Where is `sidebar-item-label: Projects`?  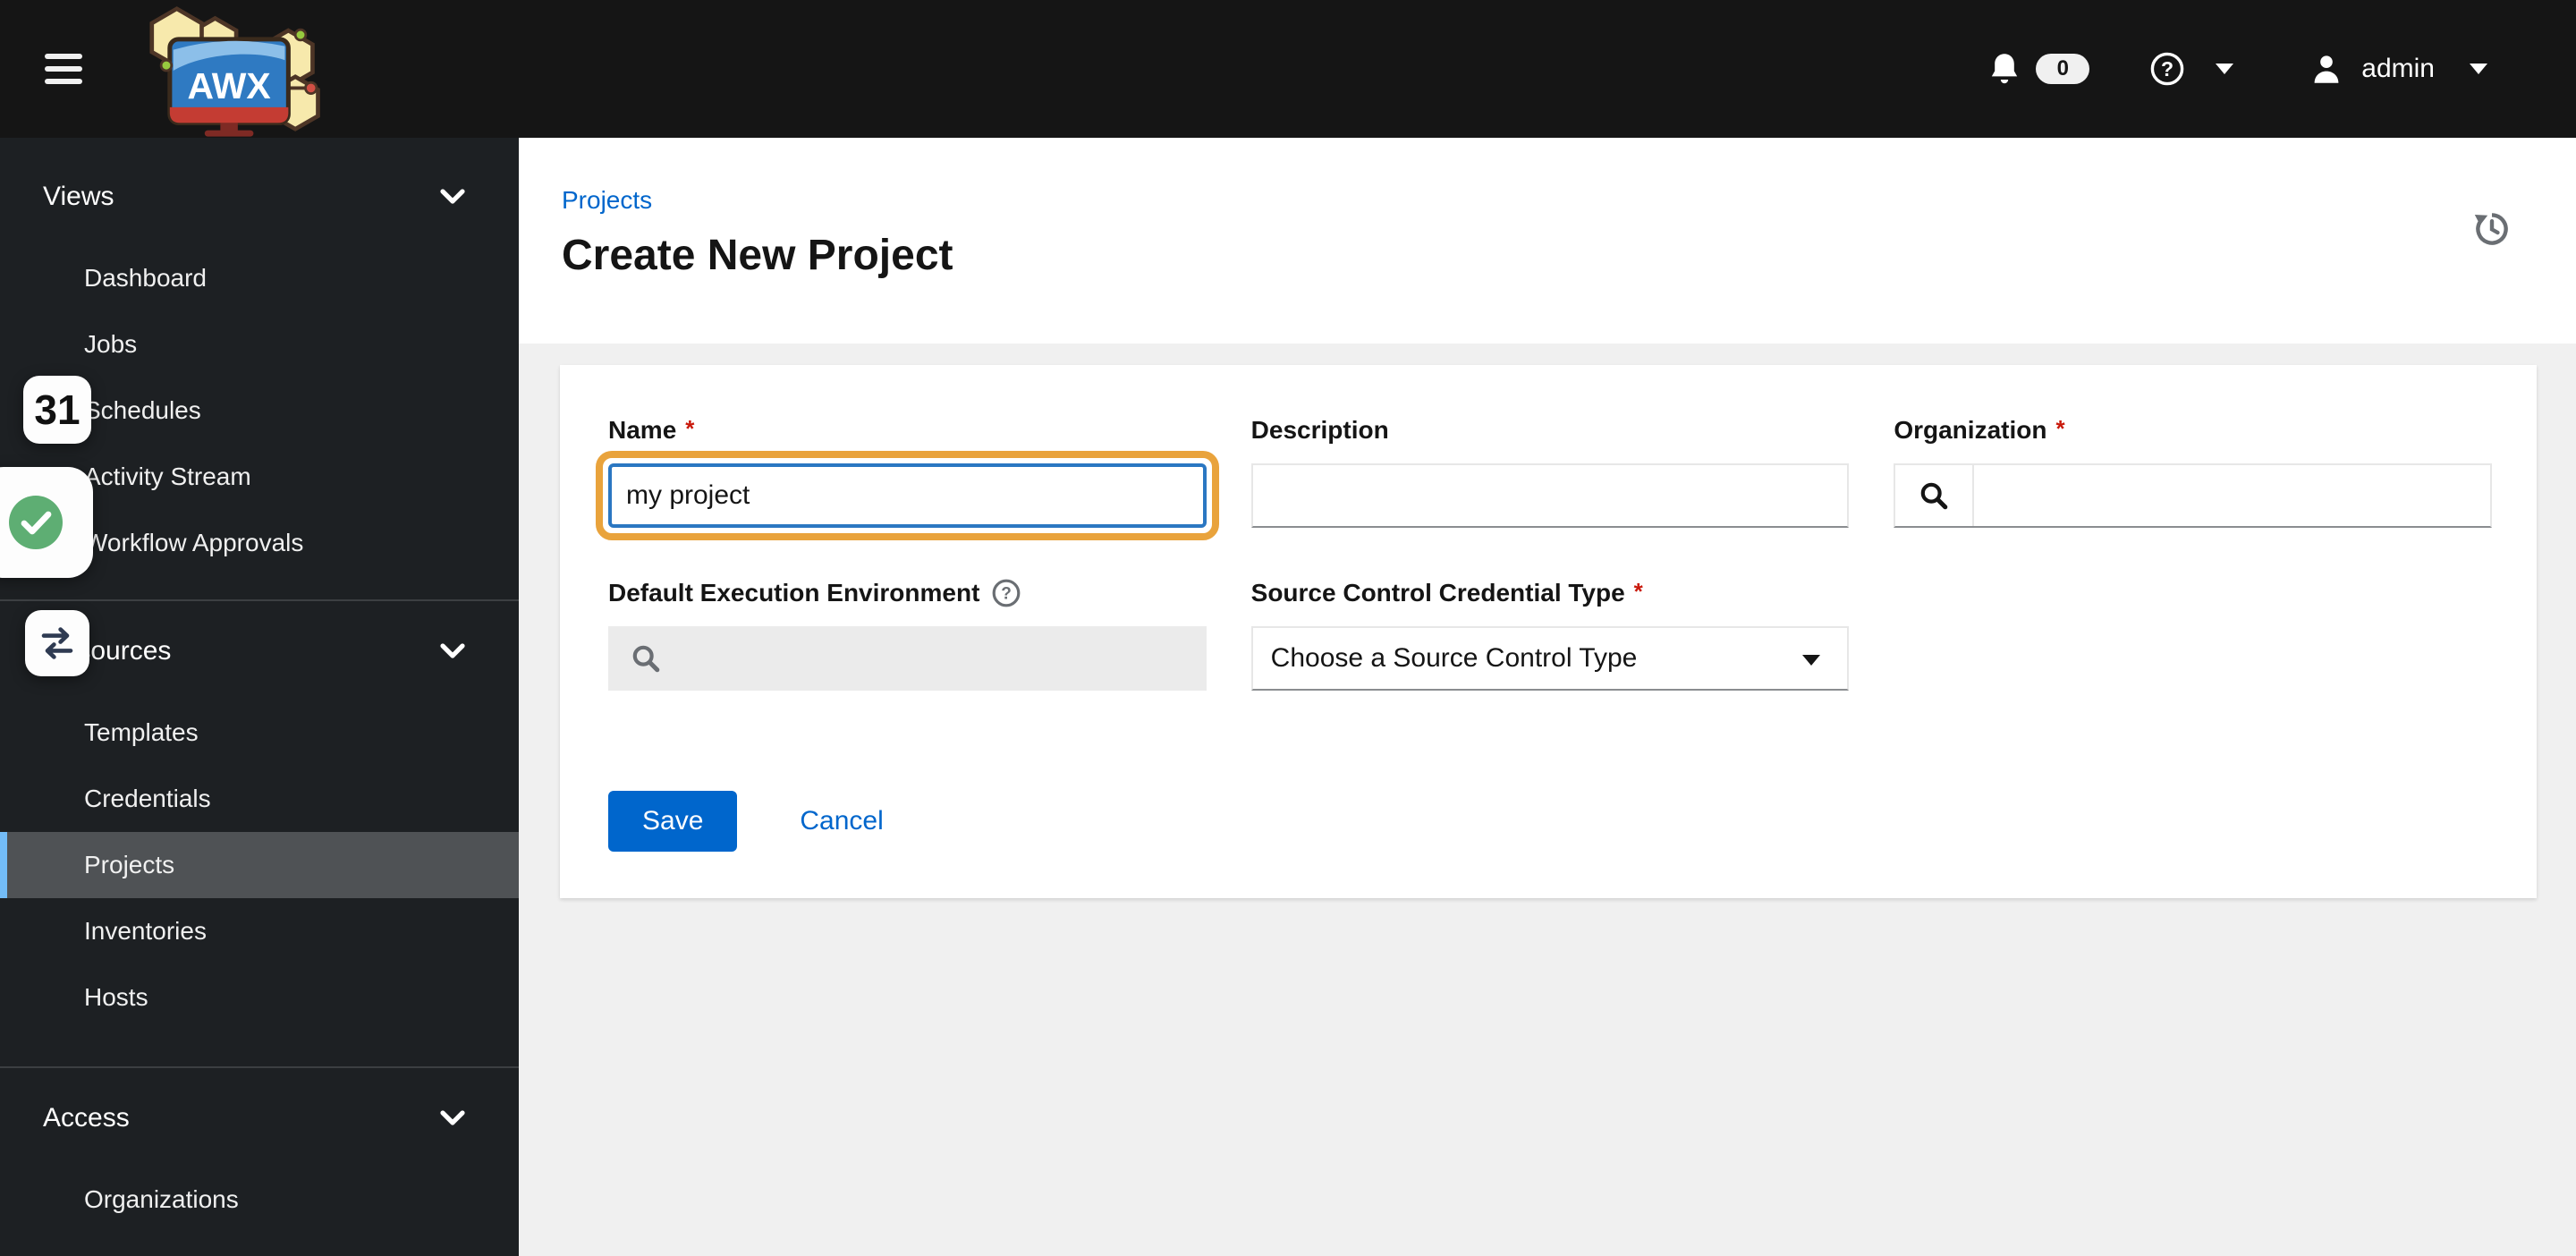
sidebar-item-label: Projects is located at coordinates (129, 864).